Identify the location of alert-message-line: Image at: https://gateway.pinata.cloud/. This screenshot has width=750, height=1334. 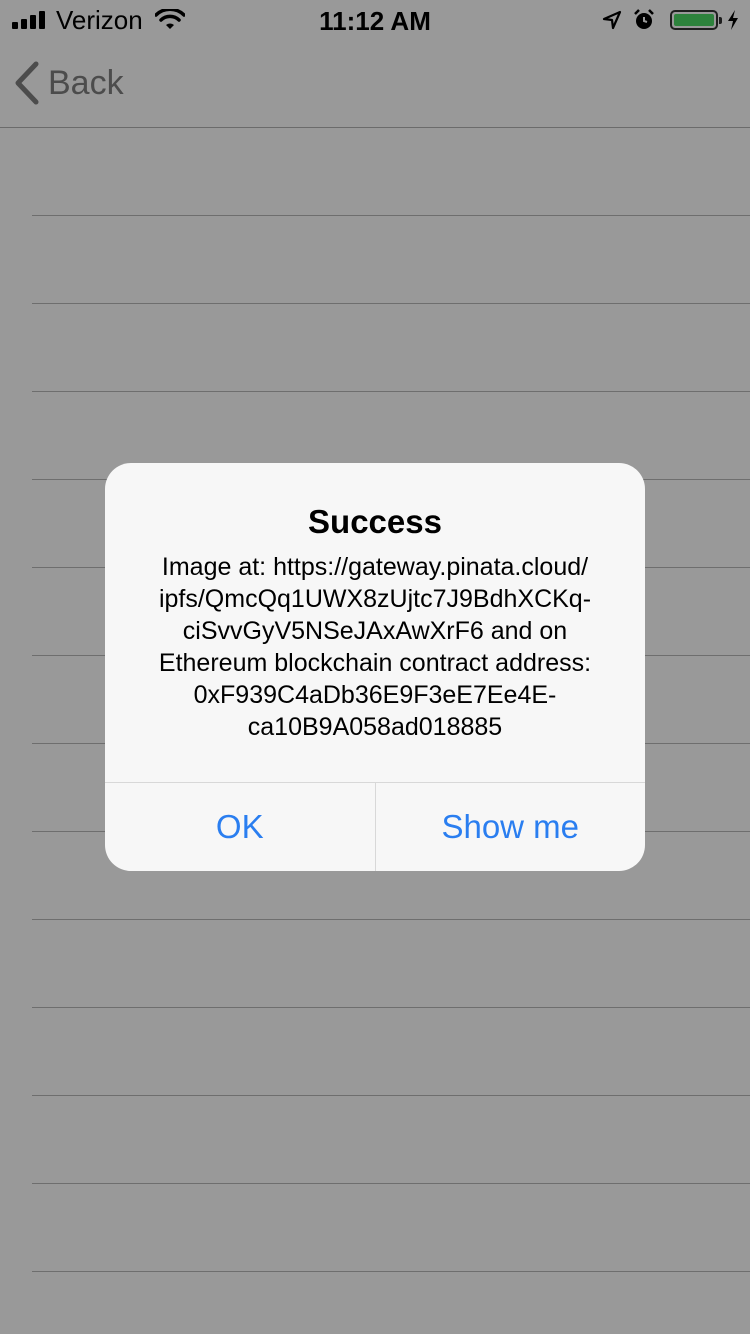
(375, 567).